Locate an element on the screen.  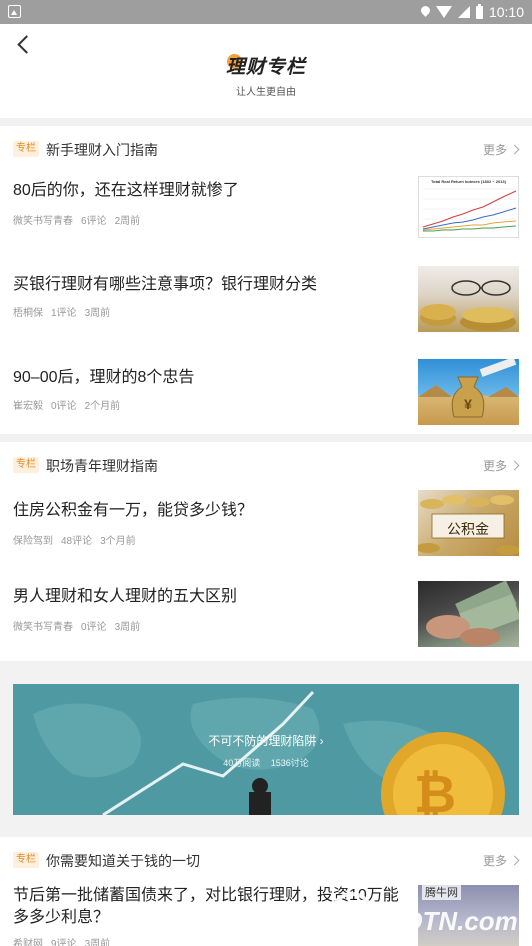
article-comments: 1评论 is located at coordinates (64, 313).